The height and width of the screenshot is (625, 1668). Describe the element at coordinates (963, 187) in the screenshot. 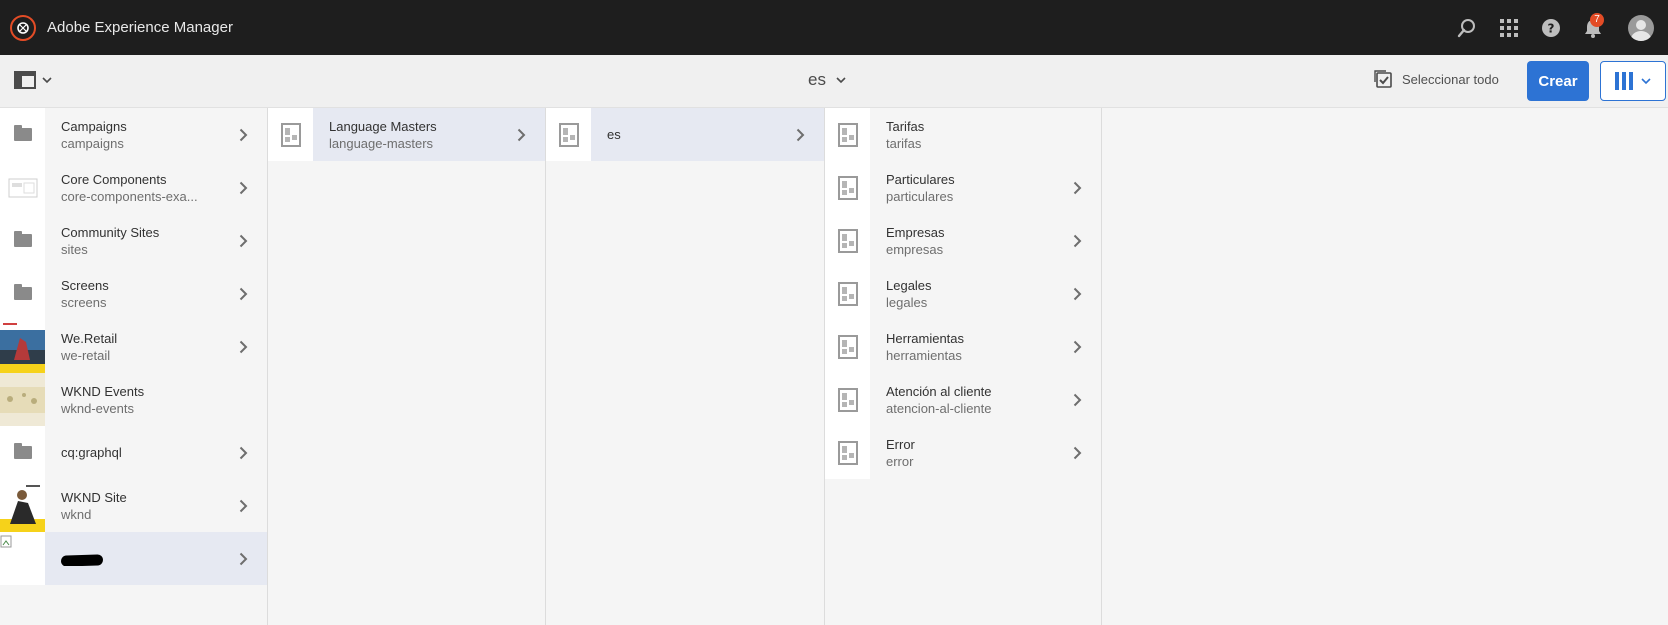

I see `column-item: Particulares particulares` at that location.